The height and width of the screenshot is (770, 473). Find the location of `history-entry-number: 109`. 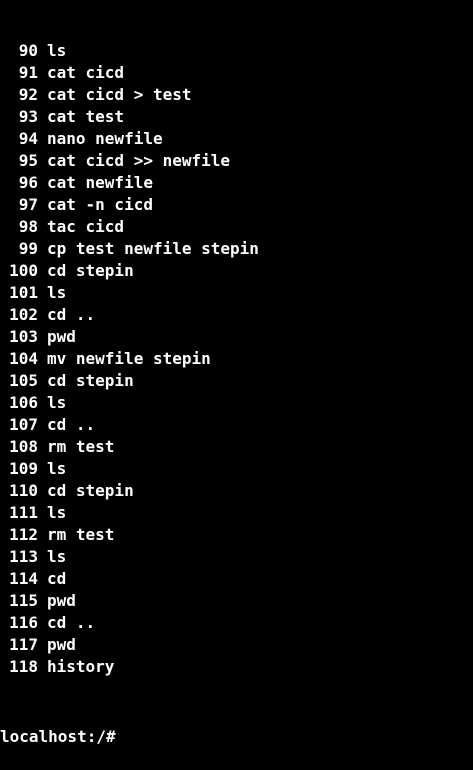

history-entry-number: 109 is located at coordinates (23, 468).